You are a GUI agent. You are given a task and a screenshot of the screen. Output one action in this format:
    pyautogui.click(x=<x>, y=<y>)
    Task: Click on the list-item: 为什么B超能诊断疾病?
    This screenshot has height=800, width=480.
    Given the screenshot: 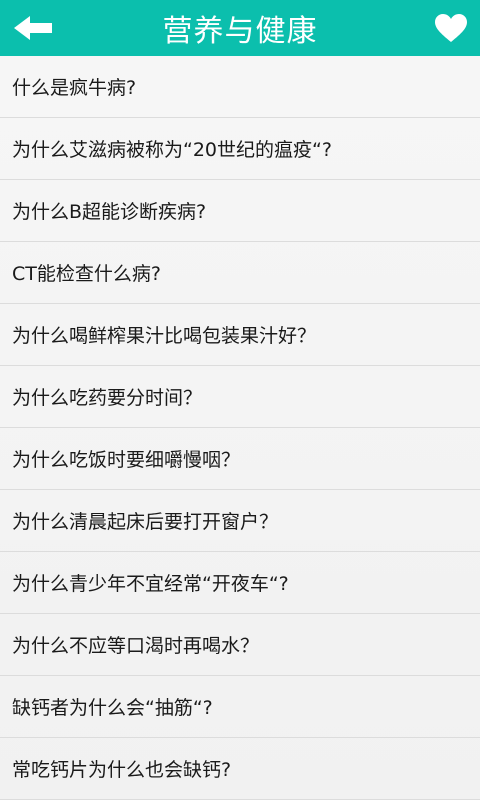 What is the action you would take?
    pyautogui.click(x=240, y=211)
    